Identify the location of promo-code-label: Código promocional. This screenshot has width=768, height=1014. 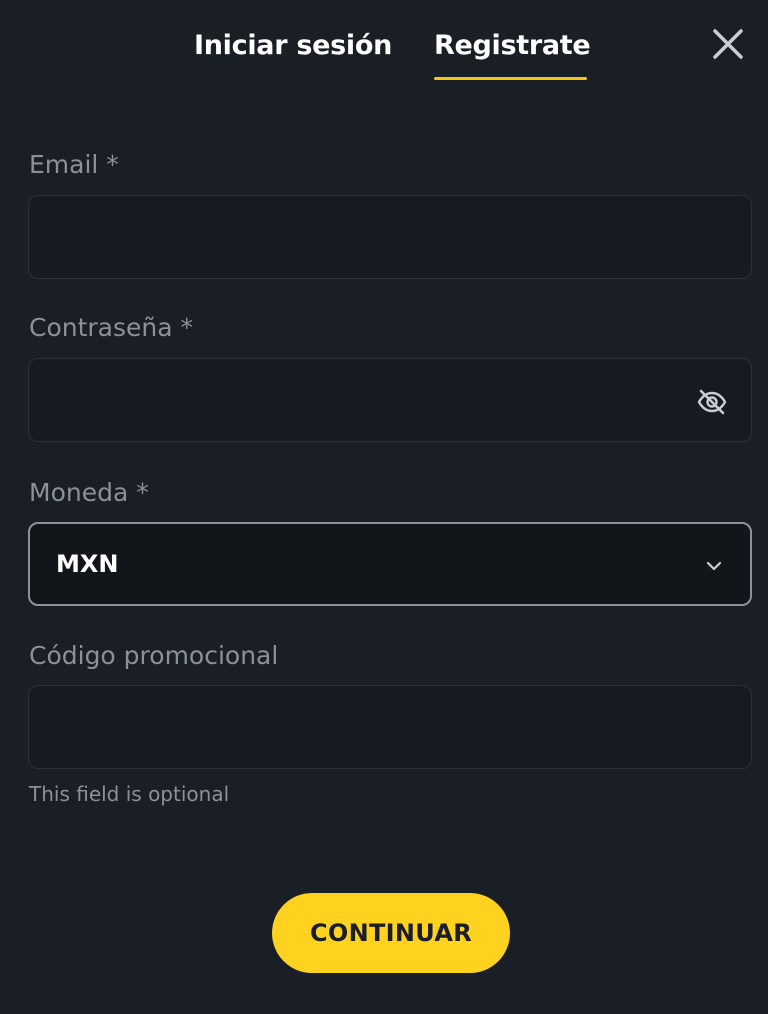
(154, 655).